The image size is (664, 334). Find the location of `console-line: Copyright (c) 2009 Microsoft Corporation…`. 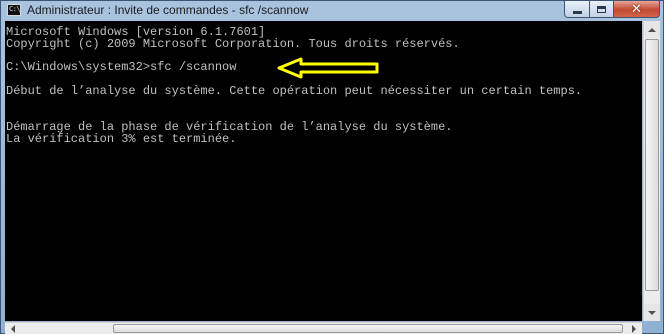

console-line: Copyright (c) 2009 Microsoft Corporation… is located at coordinates (233, 44).